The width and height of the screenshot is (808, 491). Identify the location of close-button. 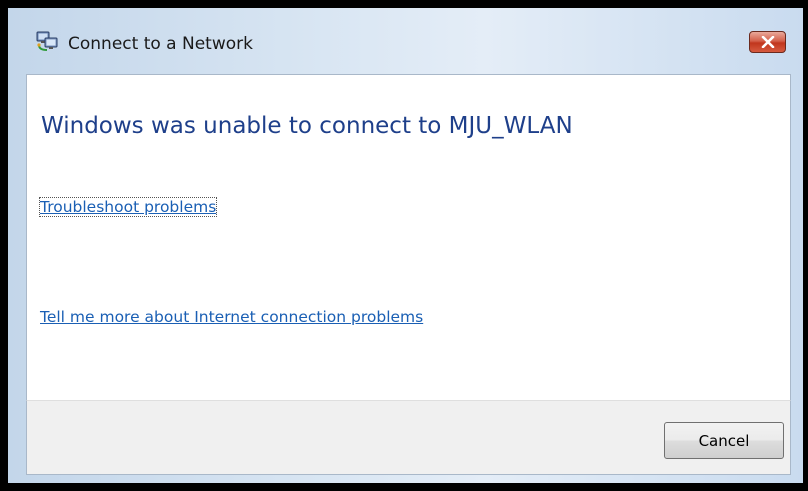
(767, 42).